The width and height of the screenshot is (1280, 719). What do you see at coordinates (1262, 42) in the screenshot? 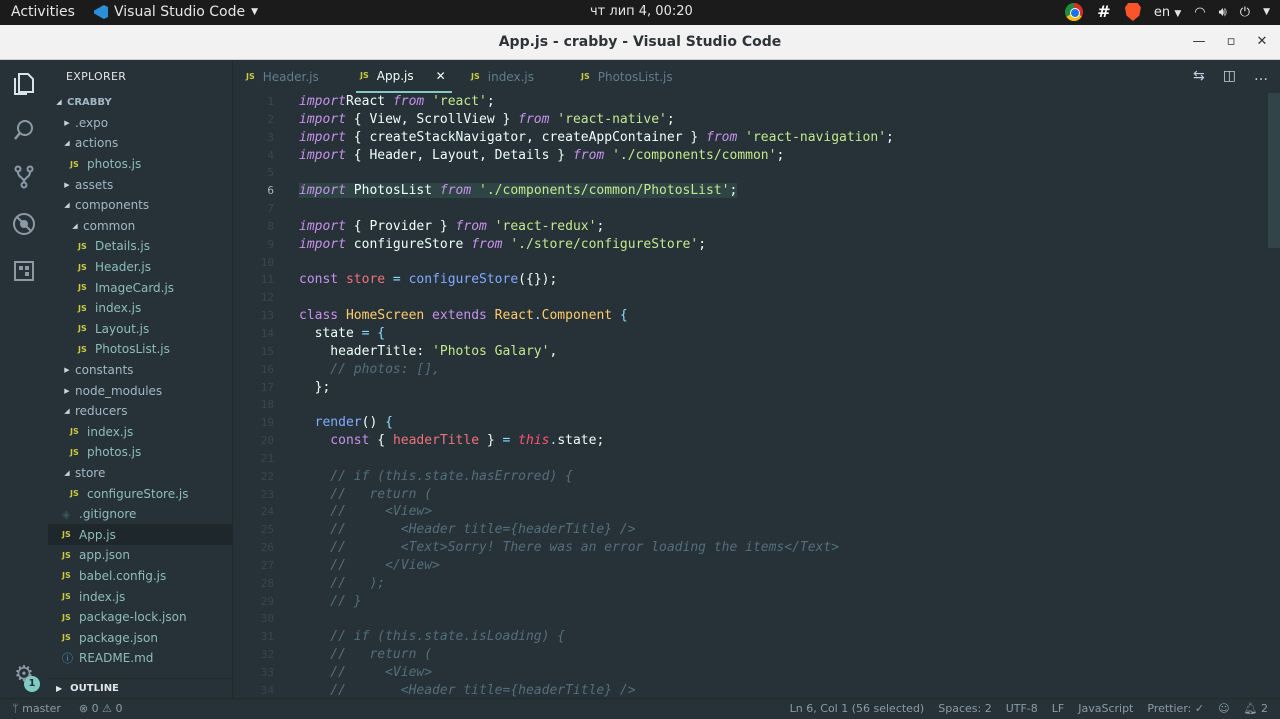
I see `close-window-button: ✕` at bounding box center [1262, 42].